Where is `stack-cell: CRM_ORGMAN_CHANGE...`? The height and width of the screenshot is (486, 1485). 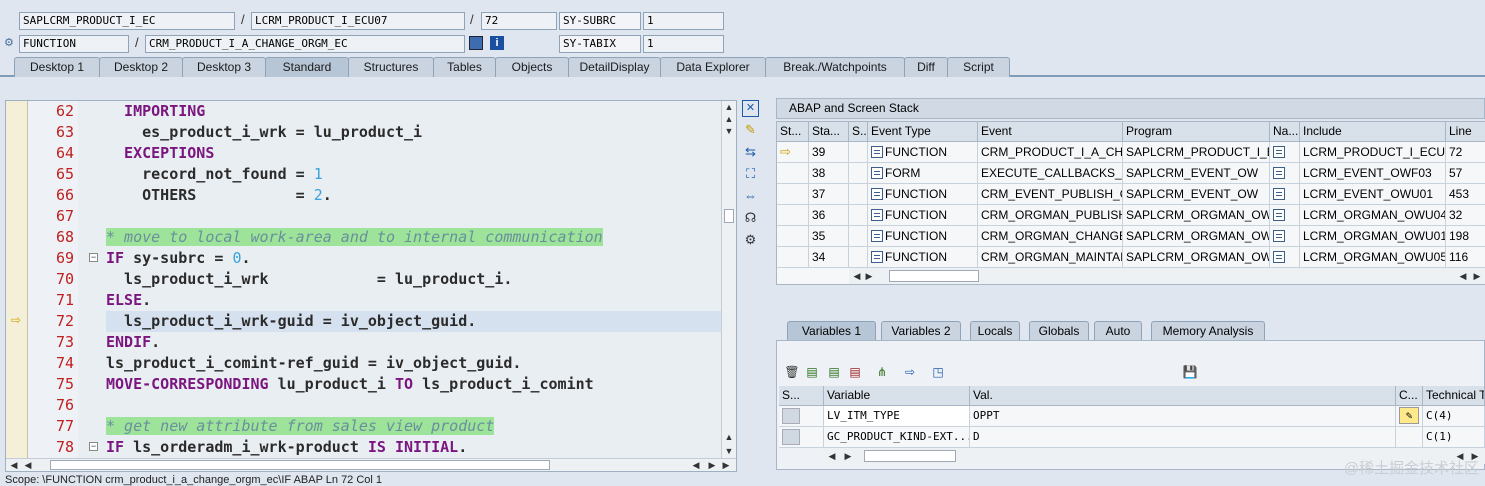 stack-cell: CRM_ORGMAN_CHANGE... is located at coordinates (1050, 236).